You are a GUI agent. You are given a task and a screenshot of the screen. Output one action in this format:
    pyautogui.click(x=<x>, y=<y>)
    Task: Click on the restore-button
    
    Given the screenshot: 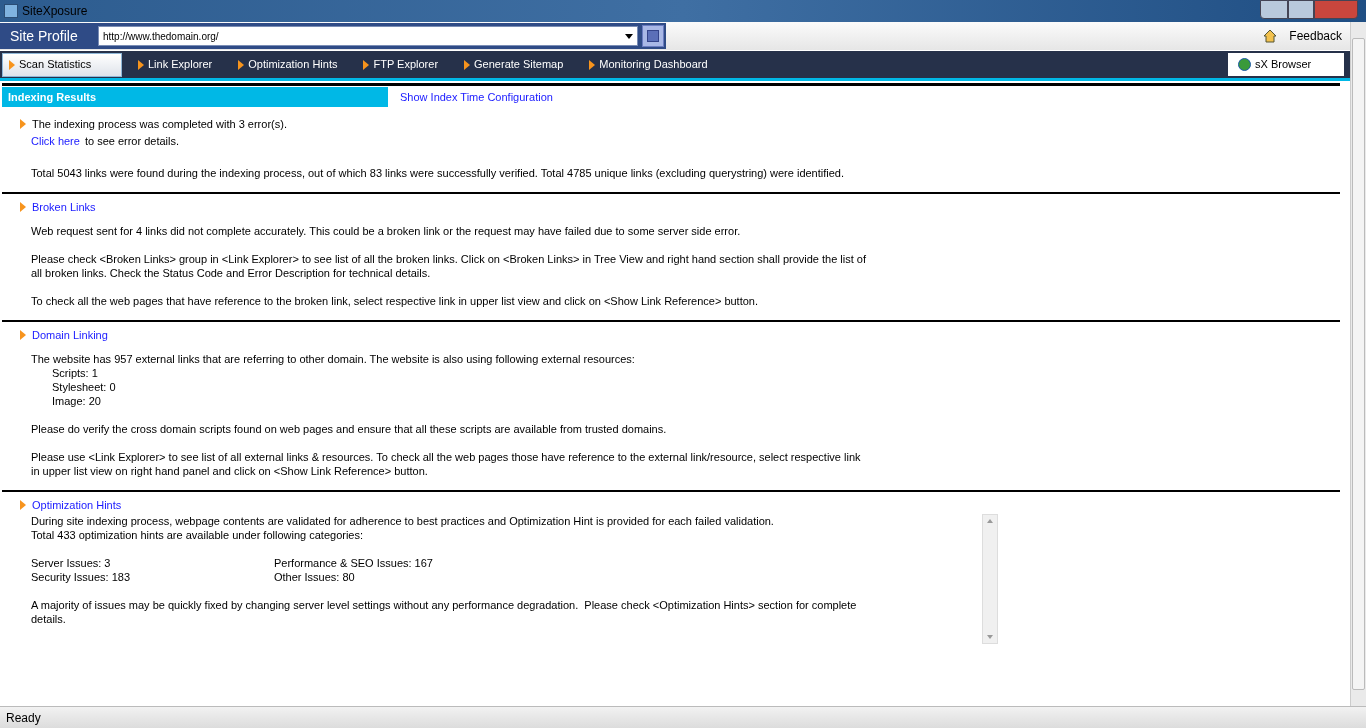 What is the action you would take?
    pyautogui.click(x=1301, y=9)
    